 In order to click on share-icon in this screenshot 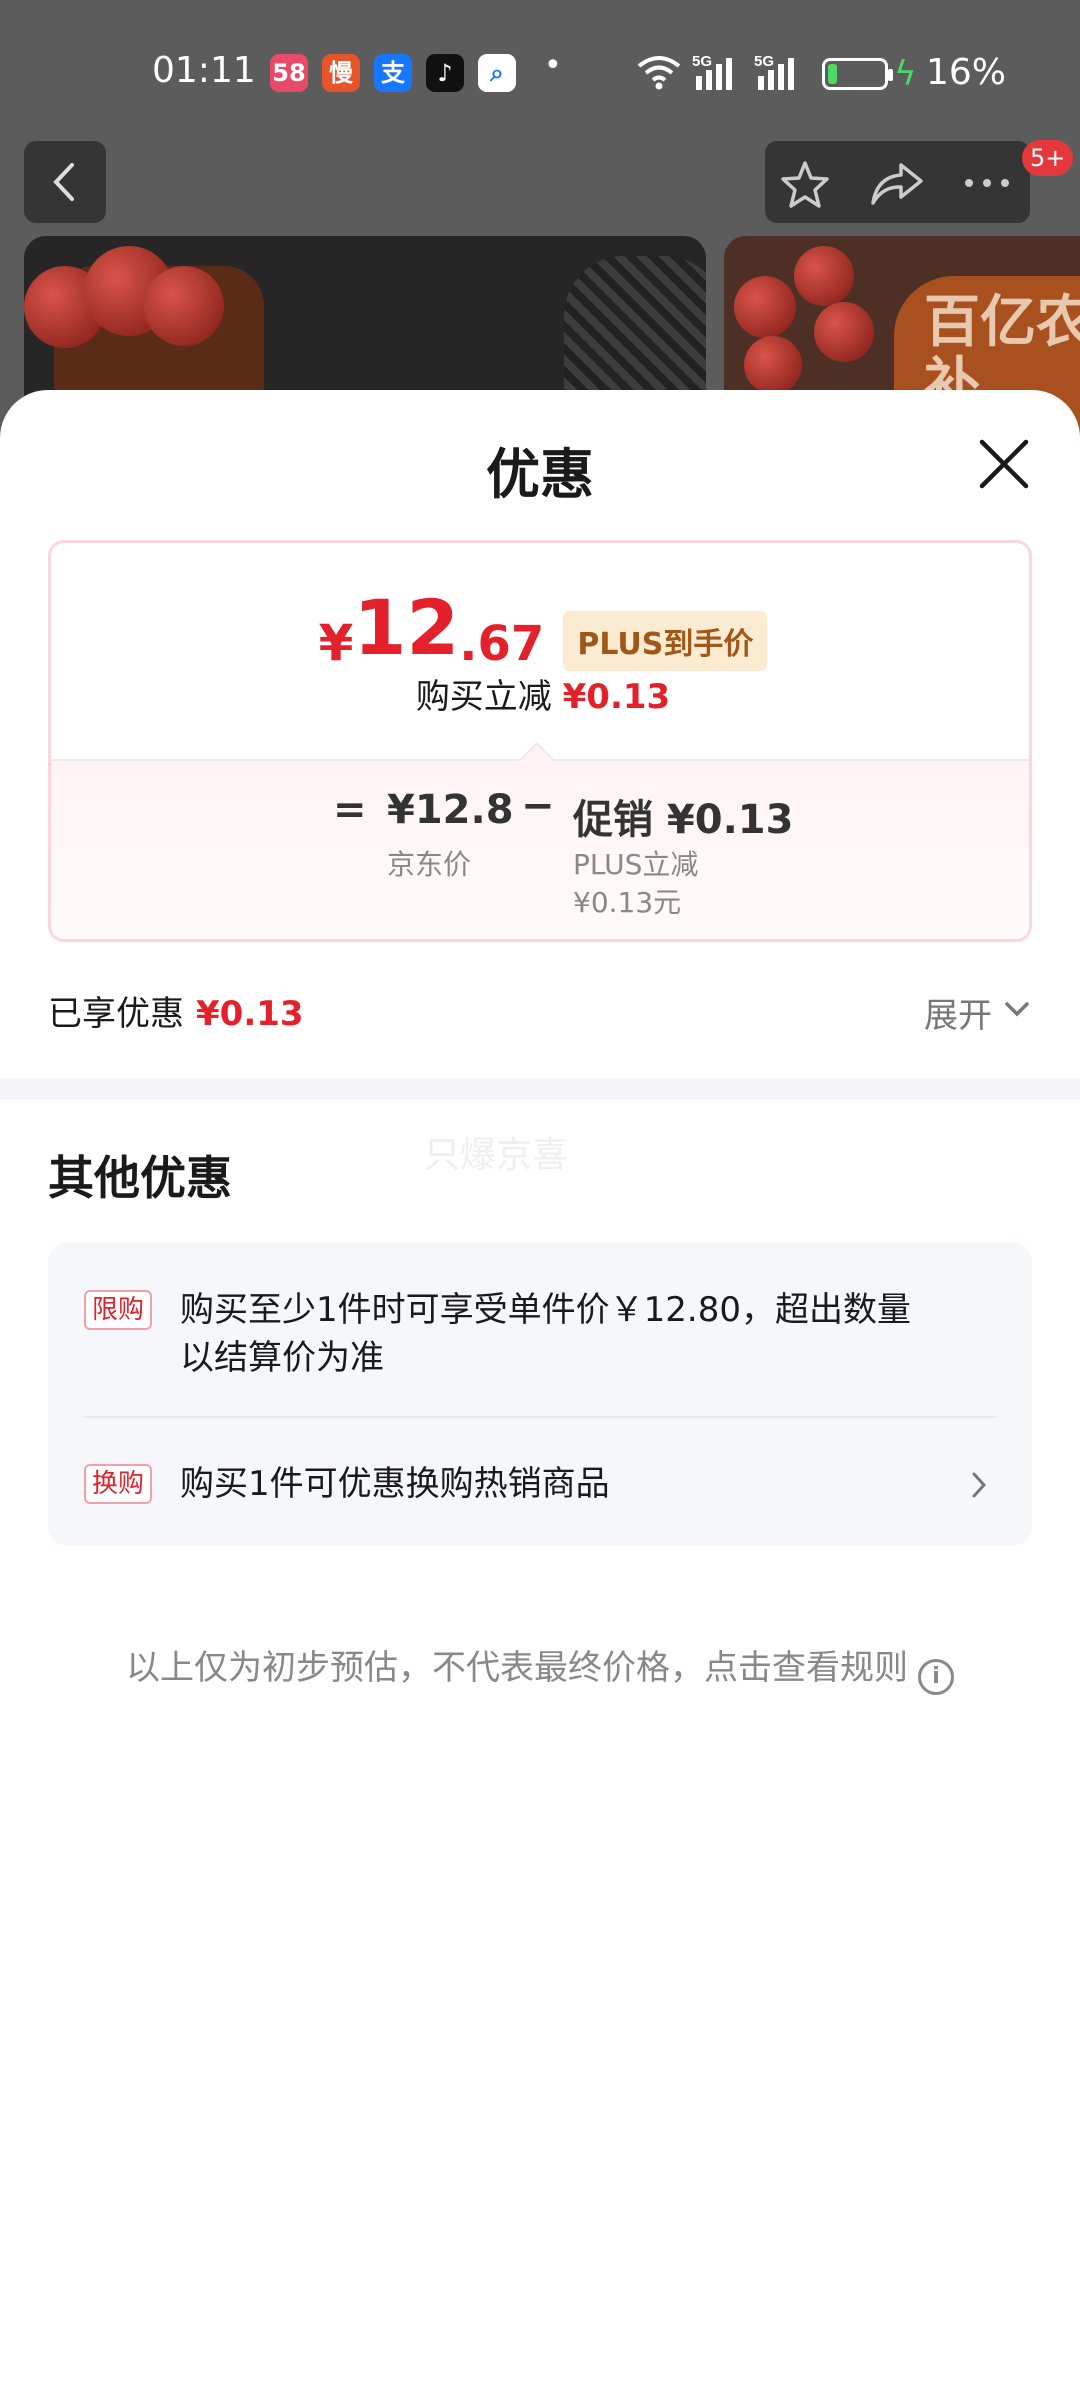, I will do `click(897, 183)`.